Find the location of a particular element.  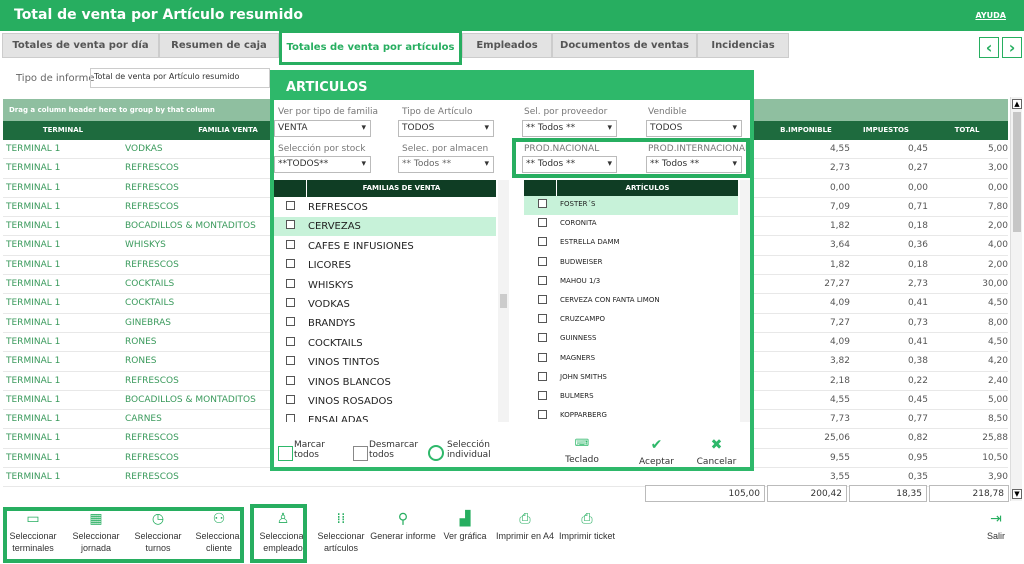

aceptar-button: ✔ Aceptar is located at coordinates (656, 452).